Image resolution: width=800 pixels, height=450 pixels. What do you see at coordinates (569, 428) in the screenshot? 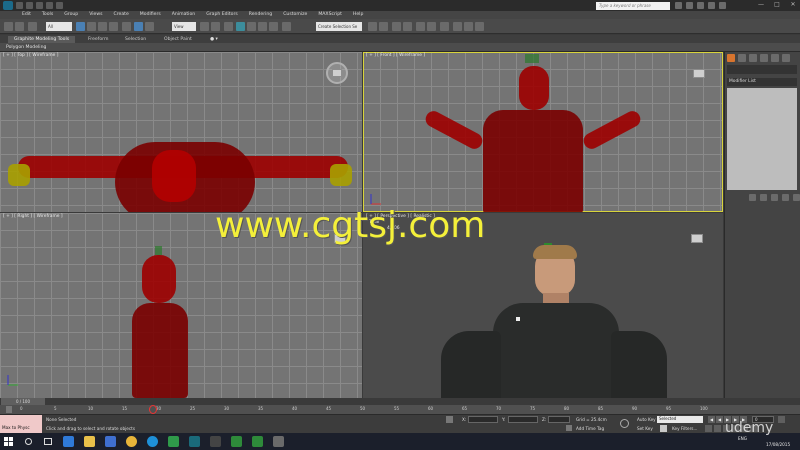
I see `time-tag-icon` at bounding box center [569, 428].